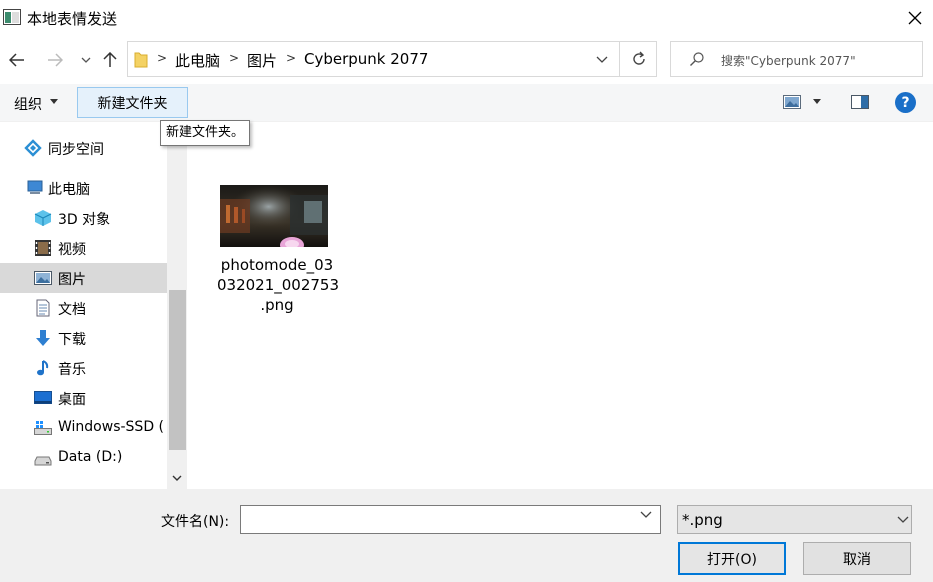 The image size is (933, 582). I want to click on music-icon, so click(43, 368).